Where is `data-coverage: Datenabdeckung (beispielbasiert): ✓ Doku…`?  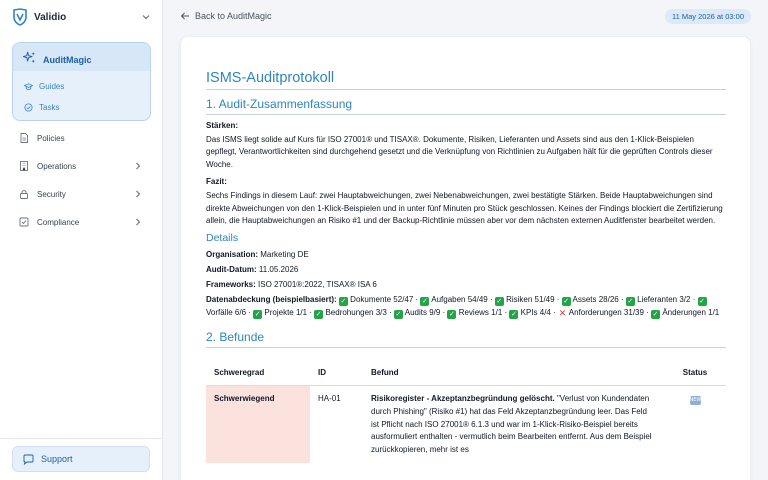
data-coverage: Datenabdeckung (beispielbasiert): ✓ Doku… is located at coordinates (463, 307).